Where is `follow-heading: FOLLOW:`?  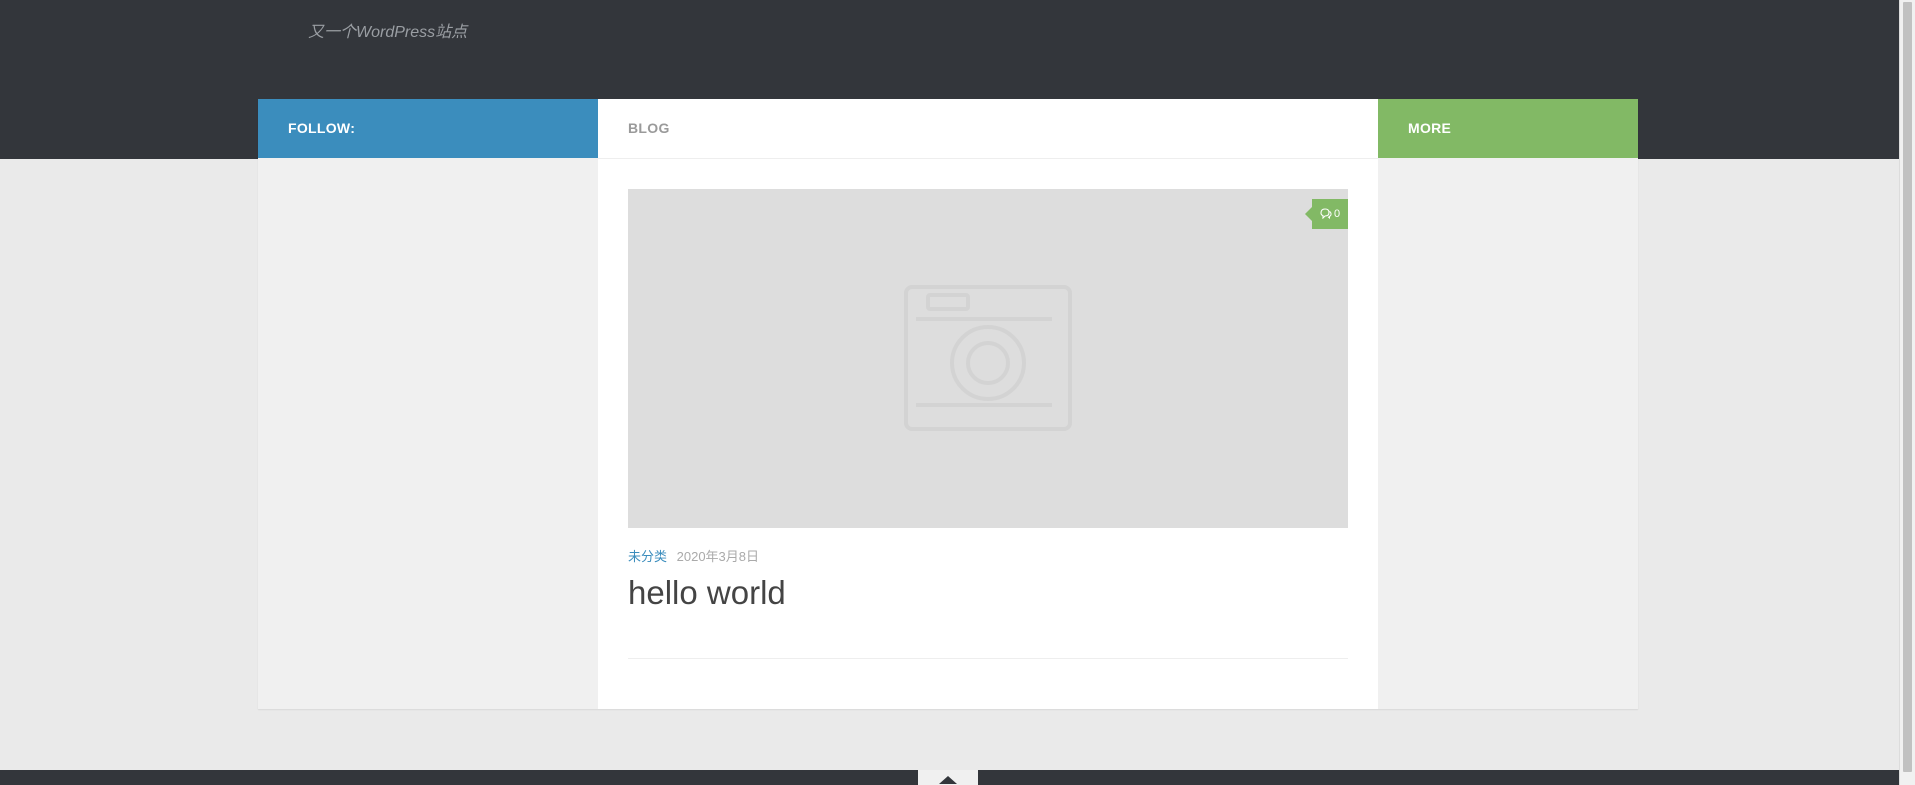 follow-heading: FOLLOW: is located at coordinates (428, 128).